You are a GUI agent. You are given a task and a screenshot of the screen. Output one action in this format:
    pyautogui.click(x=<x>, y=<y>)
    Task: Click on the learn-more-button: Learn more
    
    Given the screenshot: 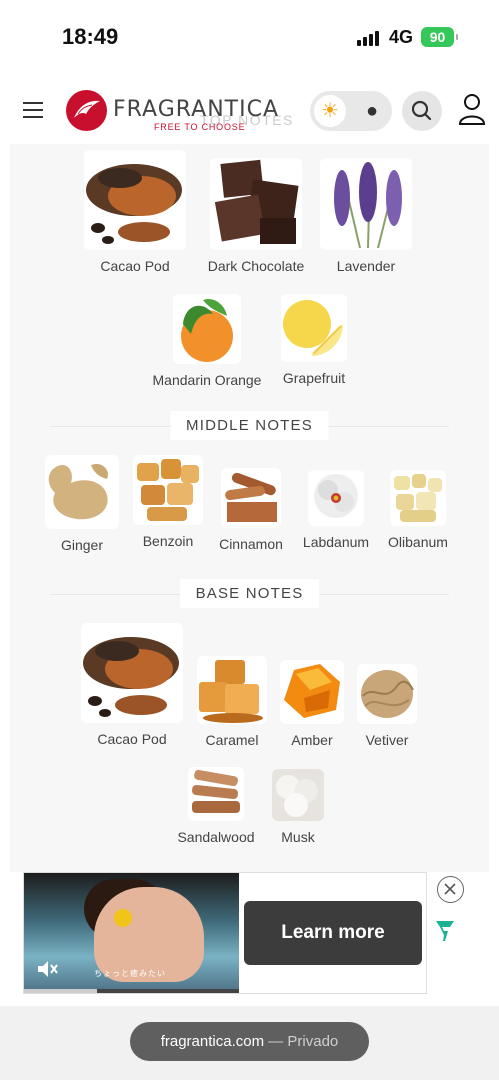 What is the action you would take?
    pyautogui.click(x=333, y=933)
    